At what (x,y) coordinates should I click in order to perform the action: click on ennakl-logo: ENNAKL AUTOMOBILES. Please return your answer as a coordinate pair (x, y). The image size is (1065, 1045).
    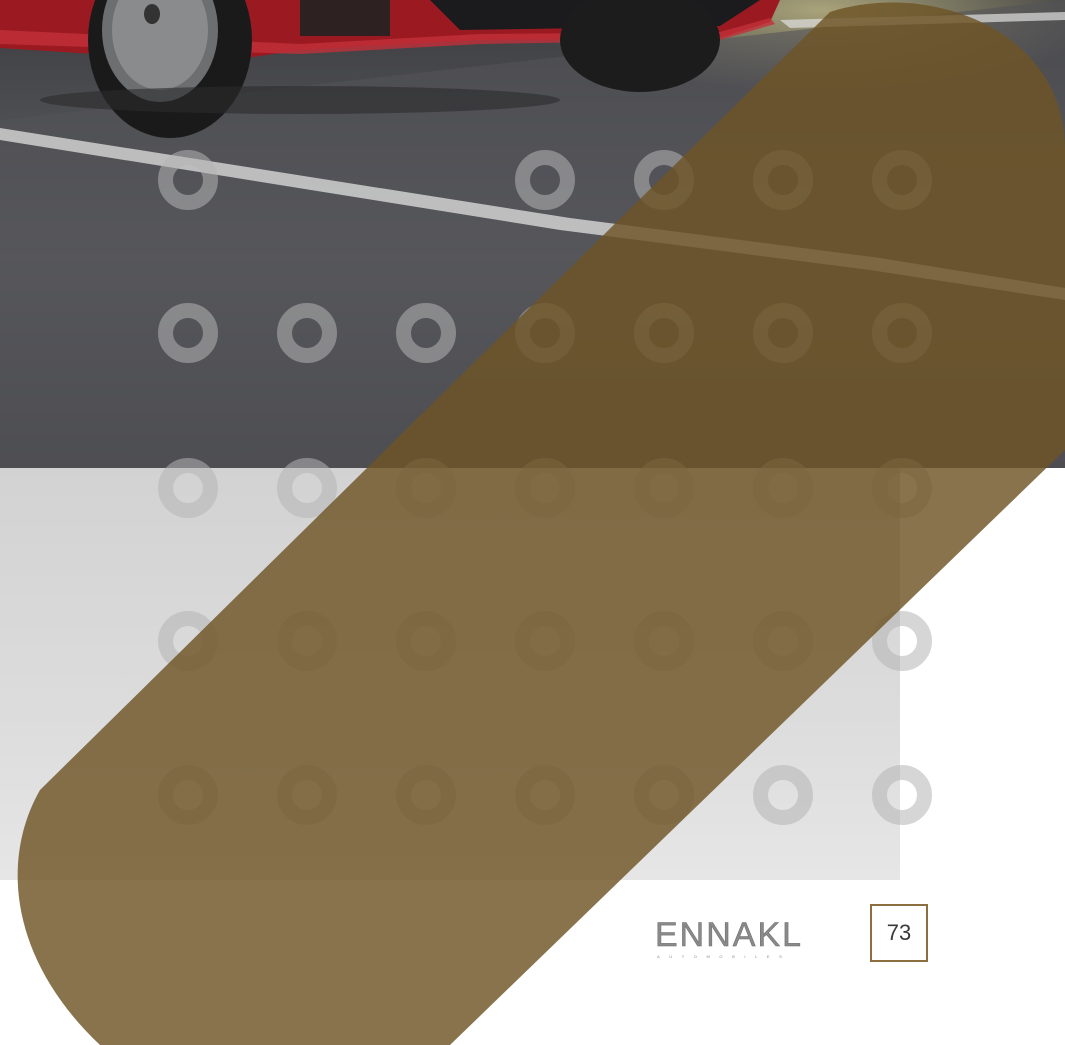
    Looking at the image, I should click on (745, 937).